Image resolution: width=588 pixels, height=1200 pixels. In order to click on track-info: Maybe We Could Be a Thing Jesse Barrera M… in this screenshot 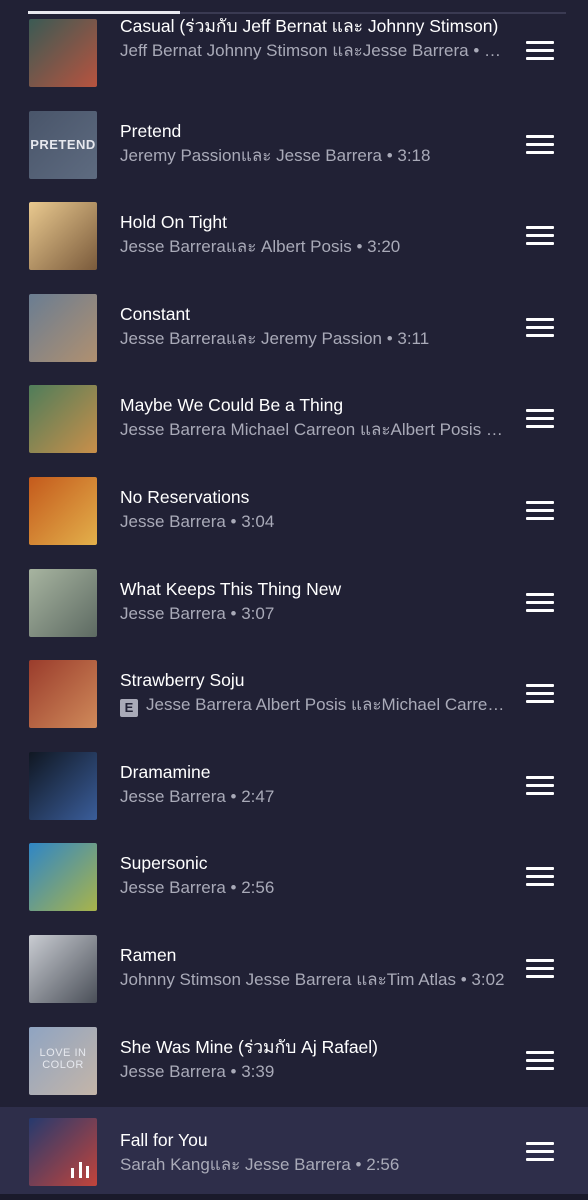, I will do `click(312, 417)`.